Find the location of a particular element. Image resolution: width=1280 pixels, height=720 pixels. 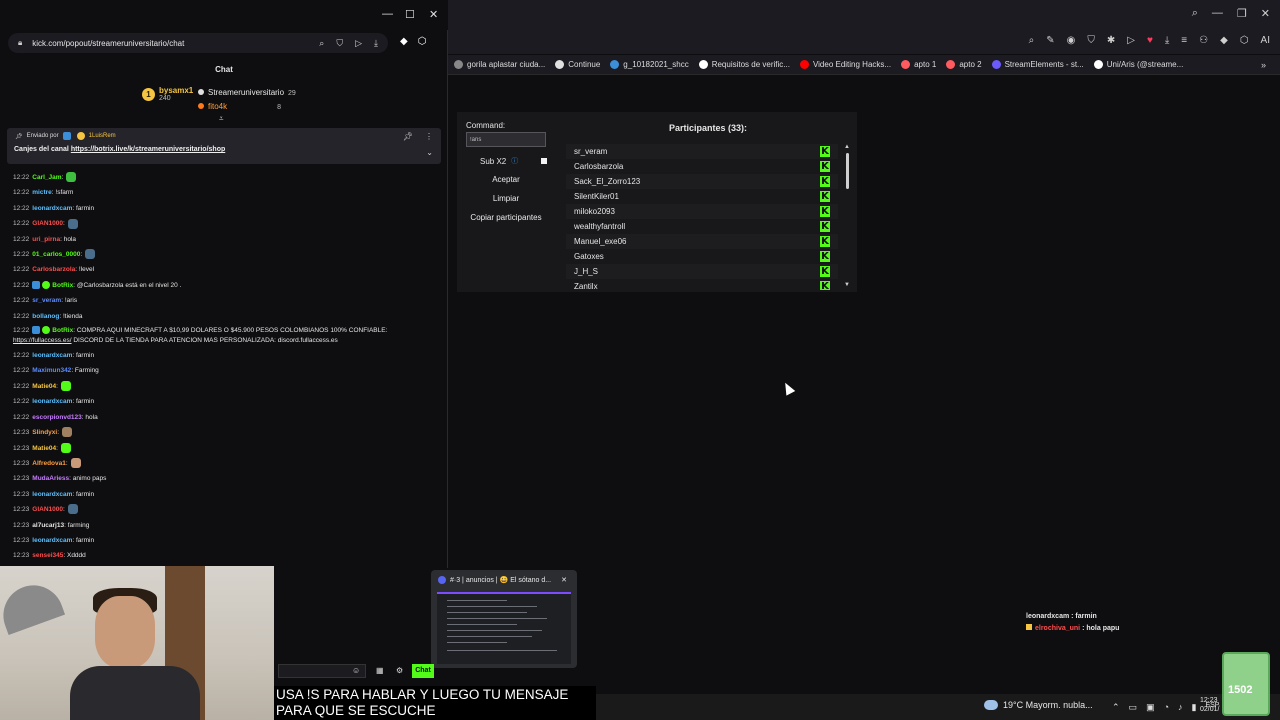

clear-button: Limpiar is located at coordinates (506, 199).